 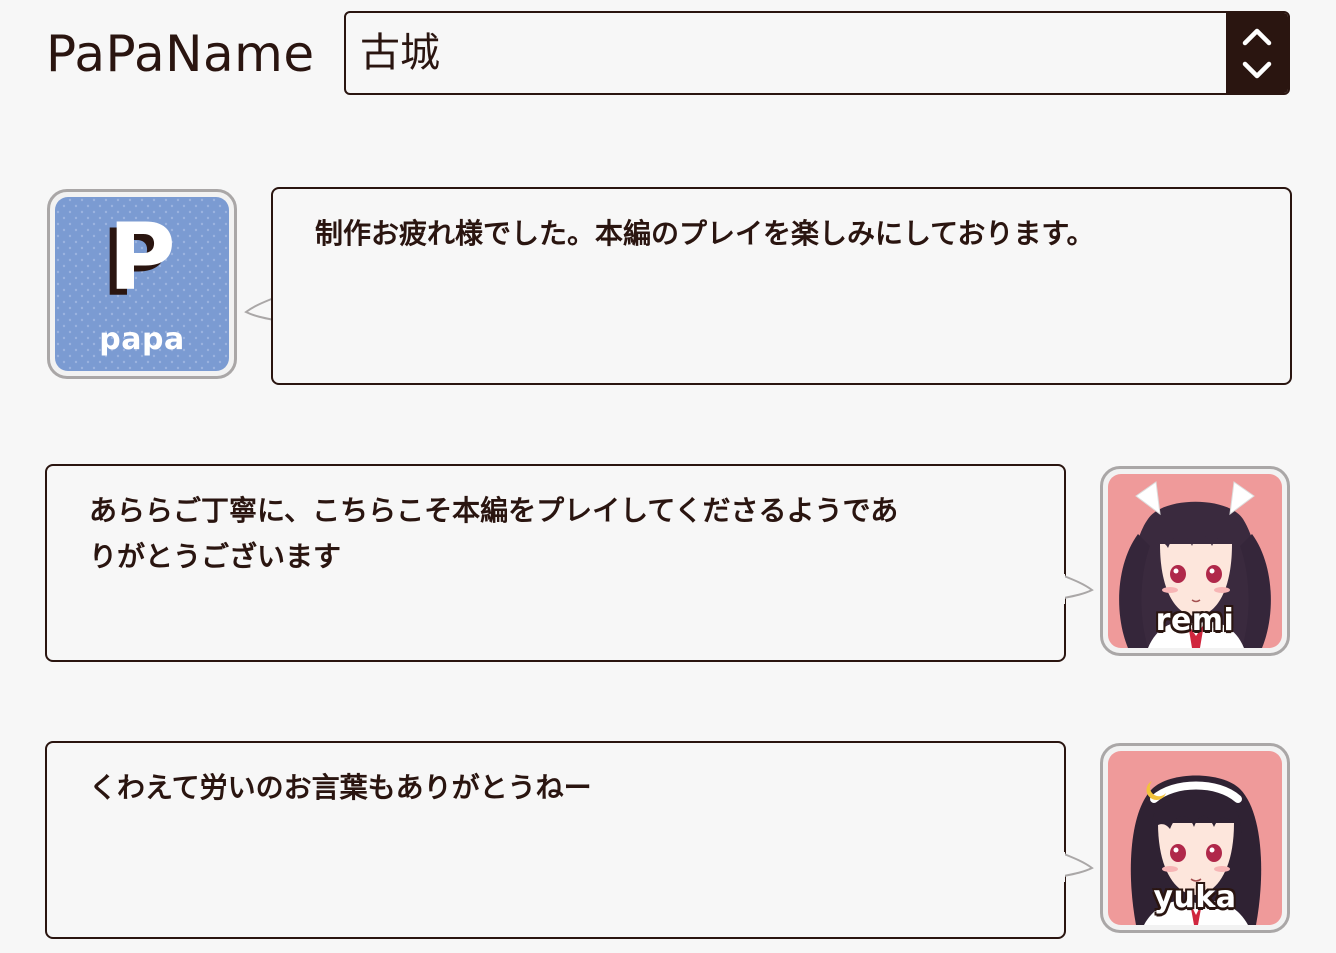 What do you see at coordinates (1195, 561) in the screenshot?
I see `remi-avatar: remi` at bounding box center [1195, 561].